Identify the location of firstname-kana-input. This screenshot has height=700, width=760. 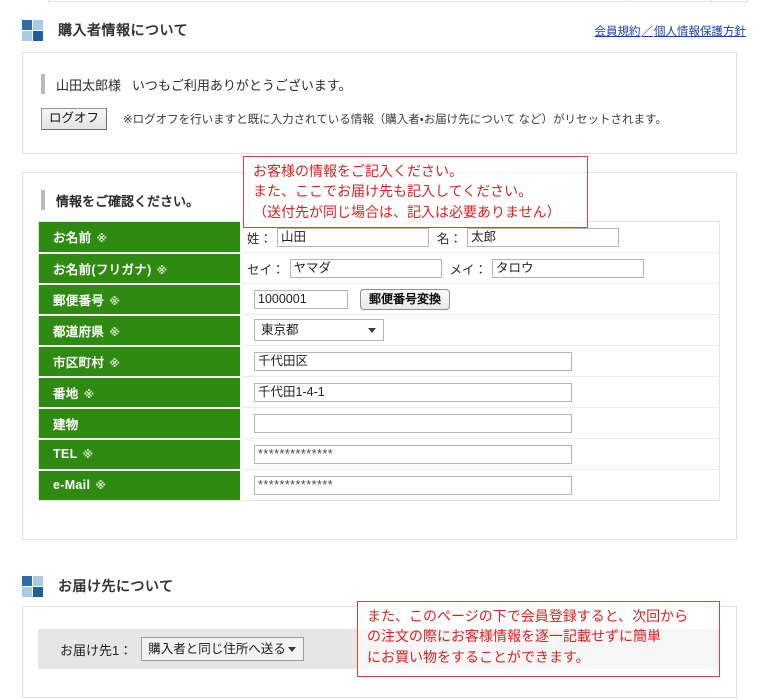
(568, 268).